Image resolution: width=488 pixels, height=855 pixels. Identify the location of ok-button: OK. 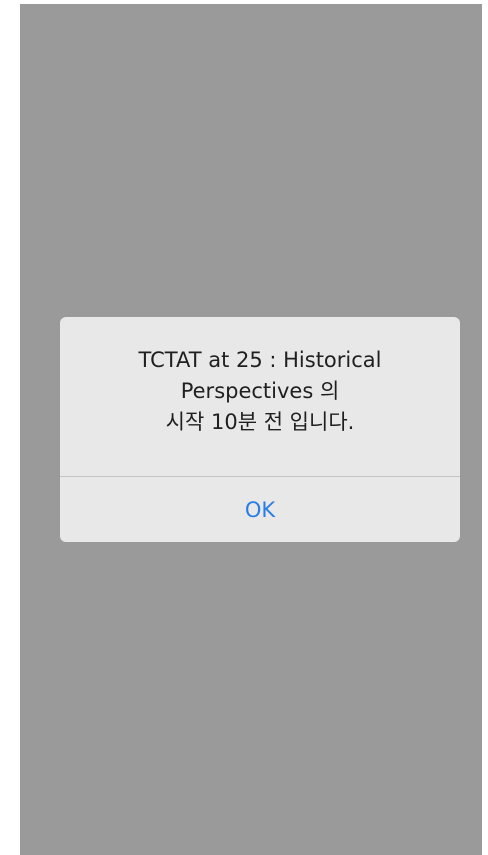
(260, 509).